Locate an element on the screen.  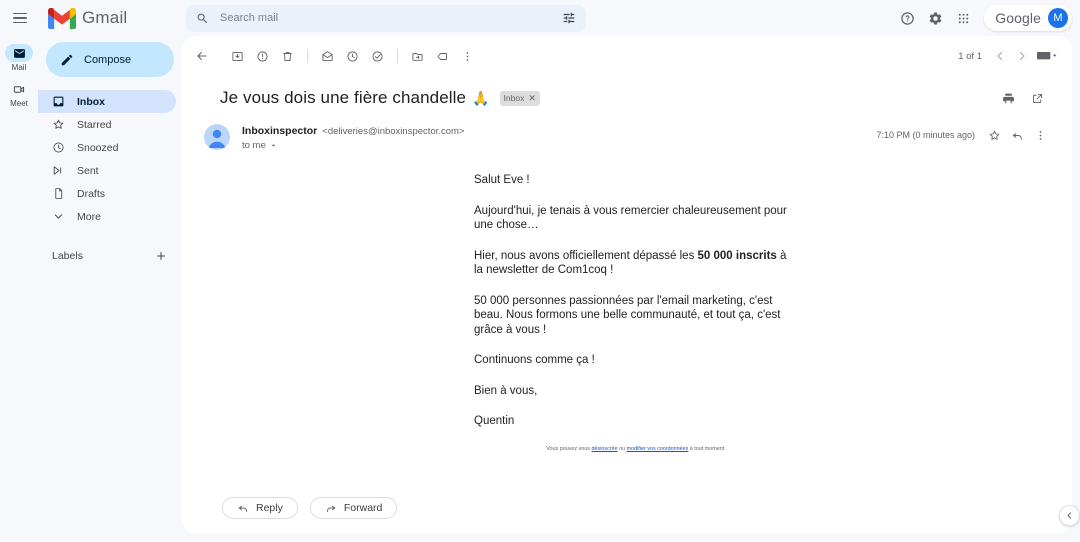
settings-button is located at coordinates (935, 18).